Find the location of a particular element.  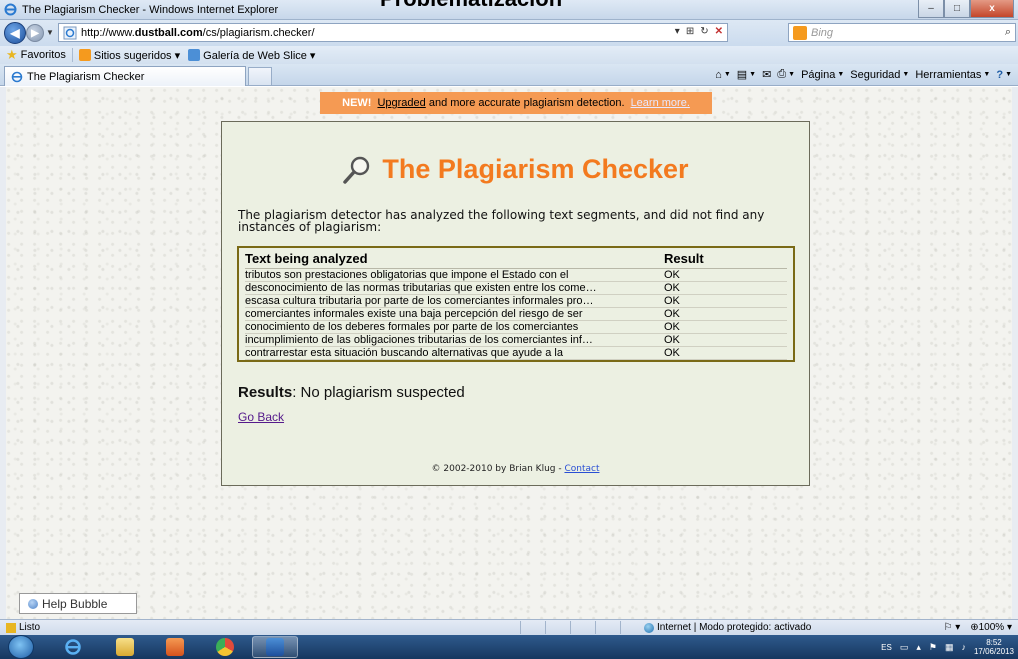

taskbar-word-button is located at coordinates (275, 647).